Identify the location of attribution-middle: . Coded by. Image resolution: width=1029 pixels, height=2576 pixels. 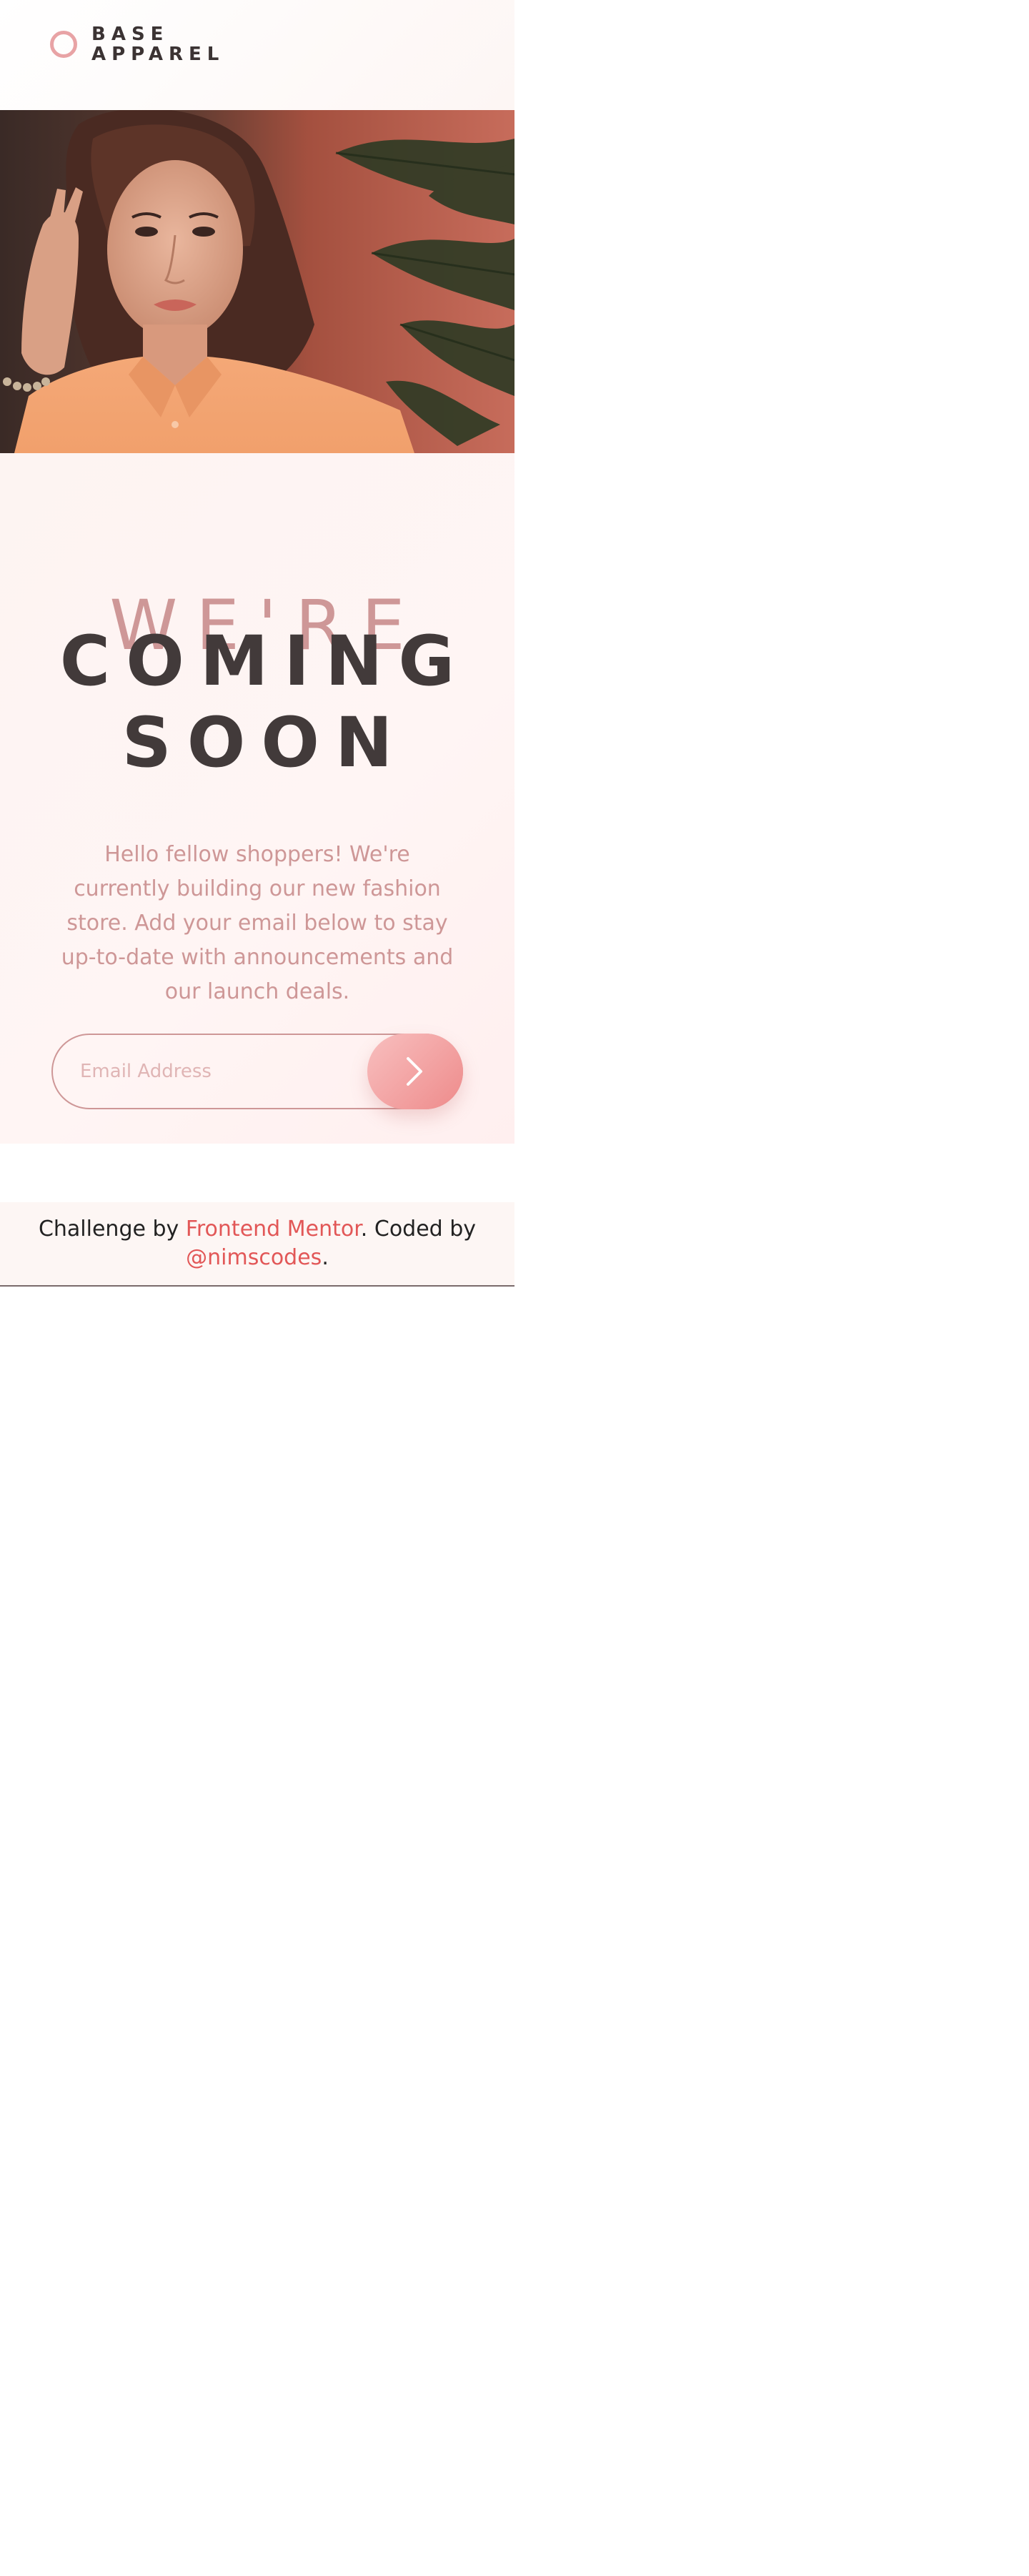
(418, 1229).